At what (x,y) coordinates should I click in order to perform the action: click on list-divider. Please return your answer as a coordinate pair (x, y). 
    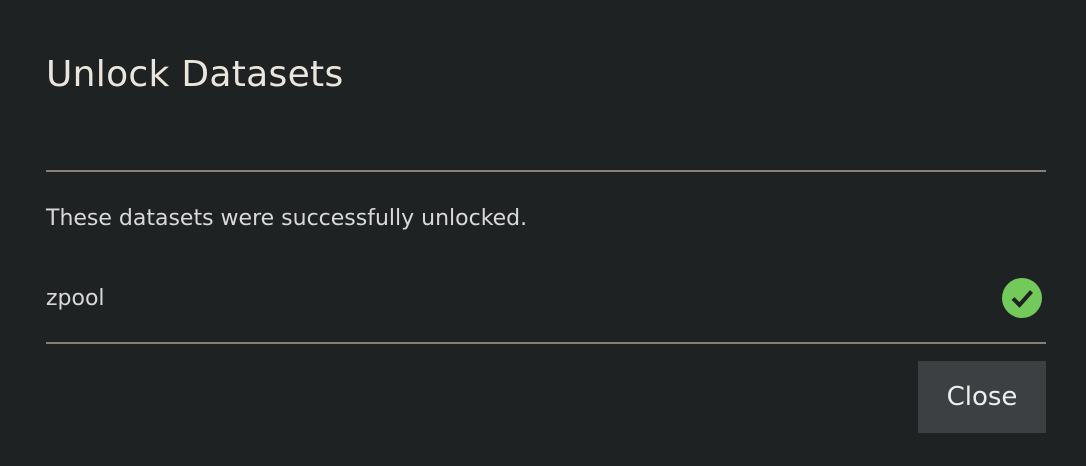
    Looking at the image, I should click on (546, 343).